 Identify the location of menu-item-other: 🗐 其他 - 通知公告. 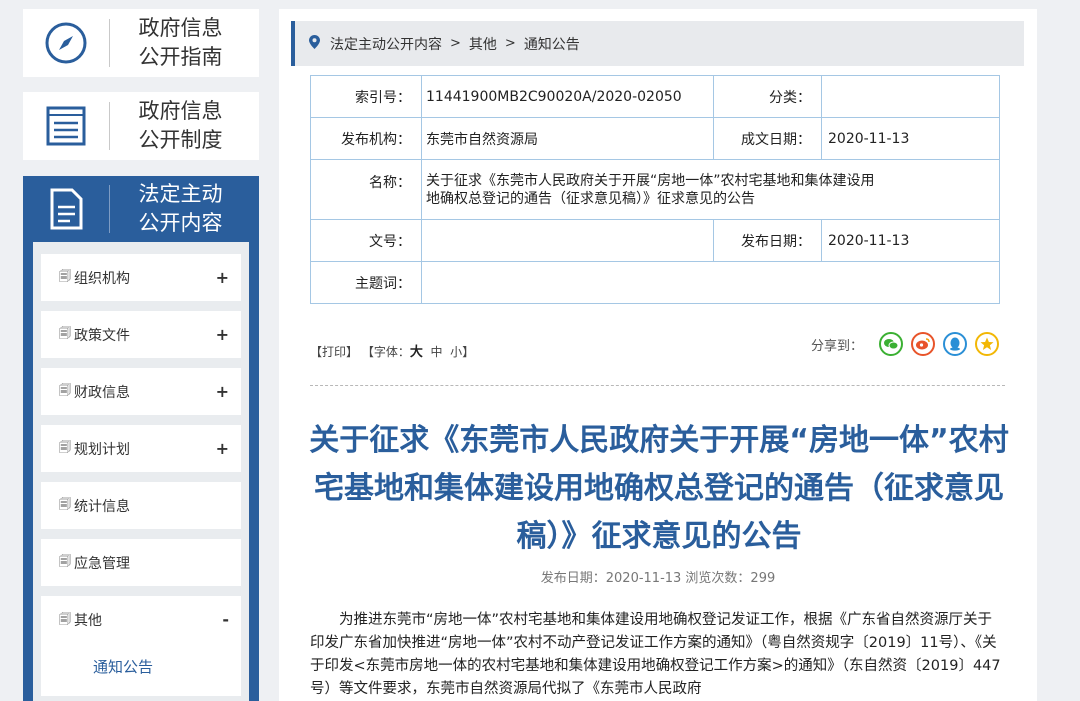
(141, 646).